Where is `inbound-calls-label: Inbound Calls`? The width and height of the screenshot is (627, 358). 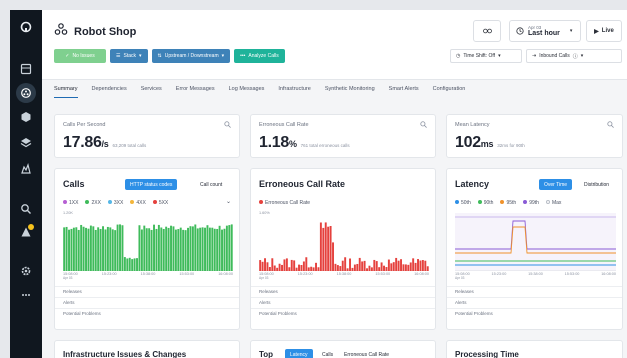
inbound-calls-label: Inbound Calls is located at coordinates (554, 56).